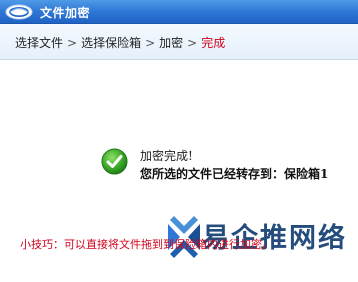 The image size is (358, 282). What do you see at coordinates (234, 174) in the screenshot?
I see `result-detail: 您所选的文件已经转存到：保险箱1` at bounding box center [234, 174].